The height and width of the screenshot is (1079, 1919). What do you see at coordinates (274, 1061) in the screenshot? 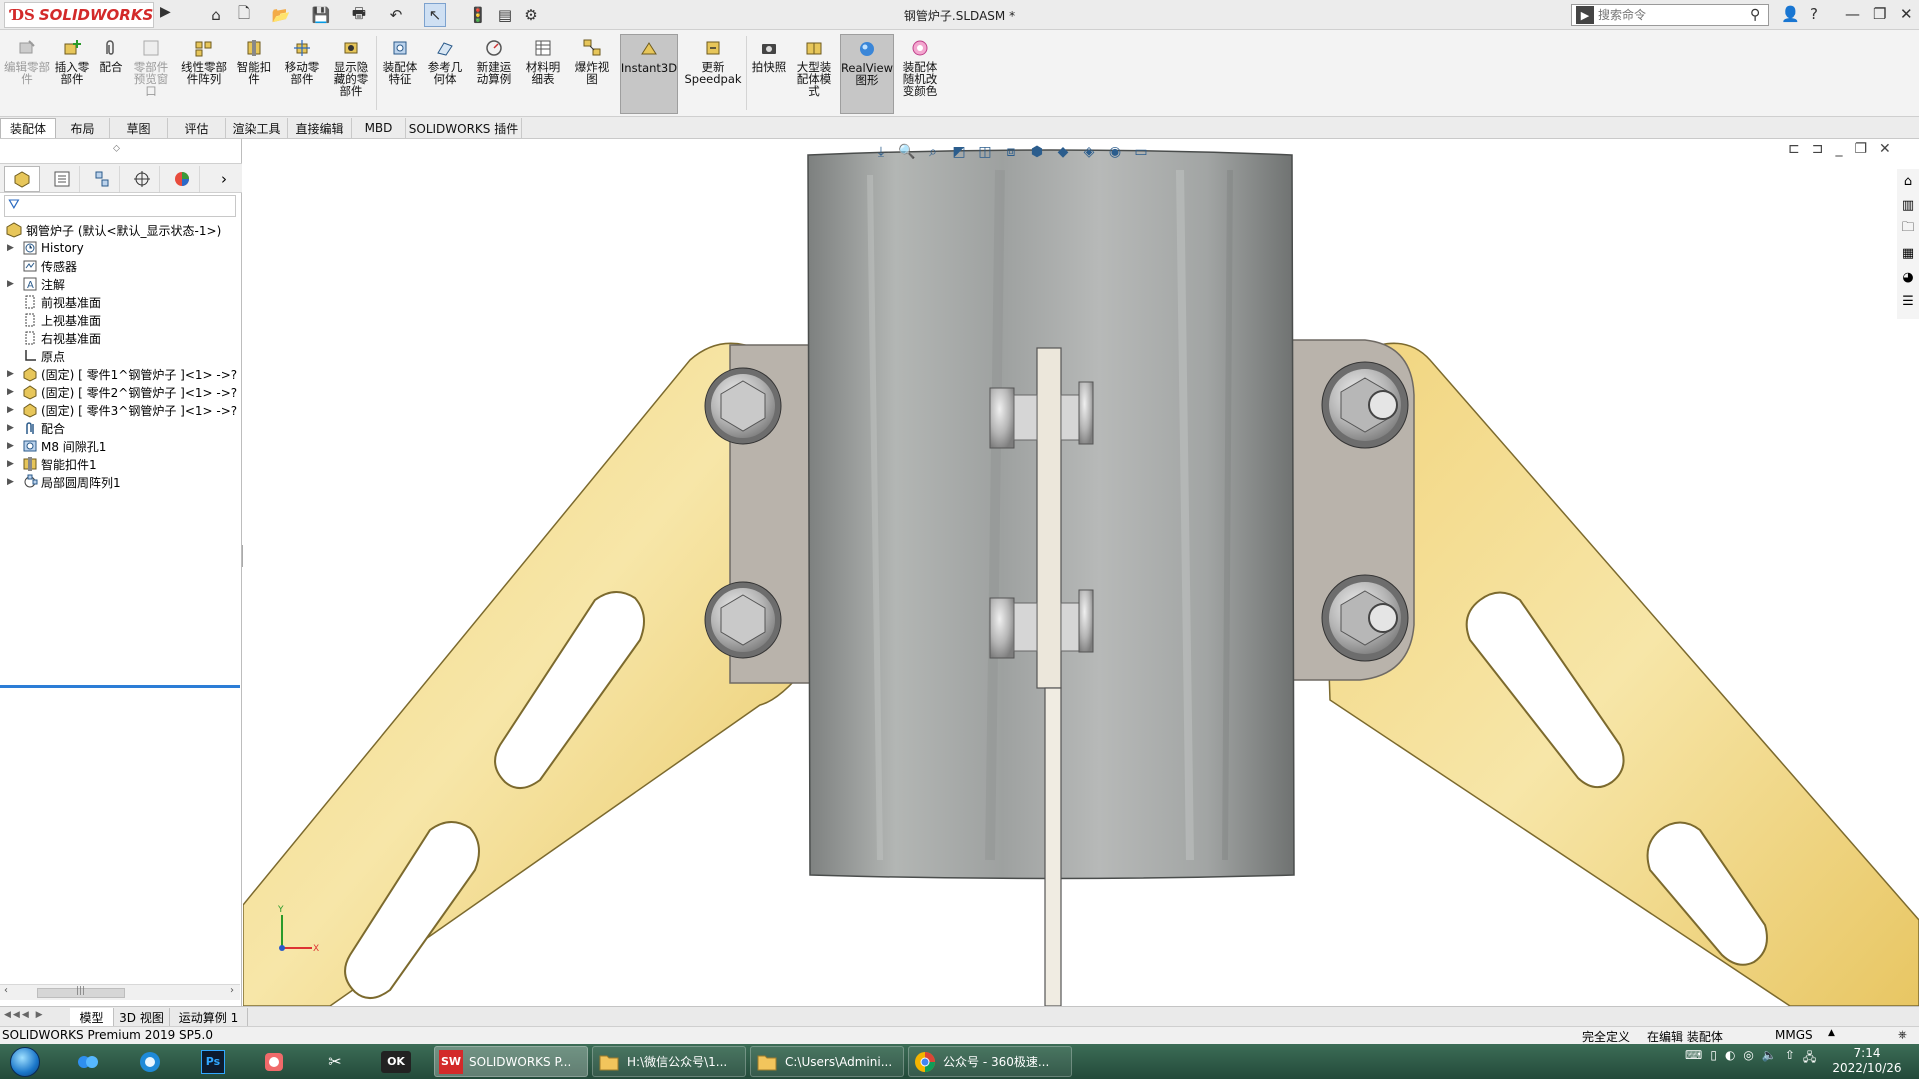
I see `screenshot-tool-icon` at bounding box center [274, 1061].